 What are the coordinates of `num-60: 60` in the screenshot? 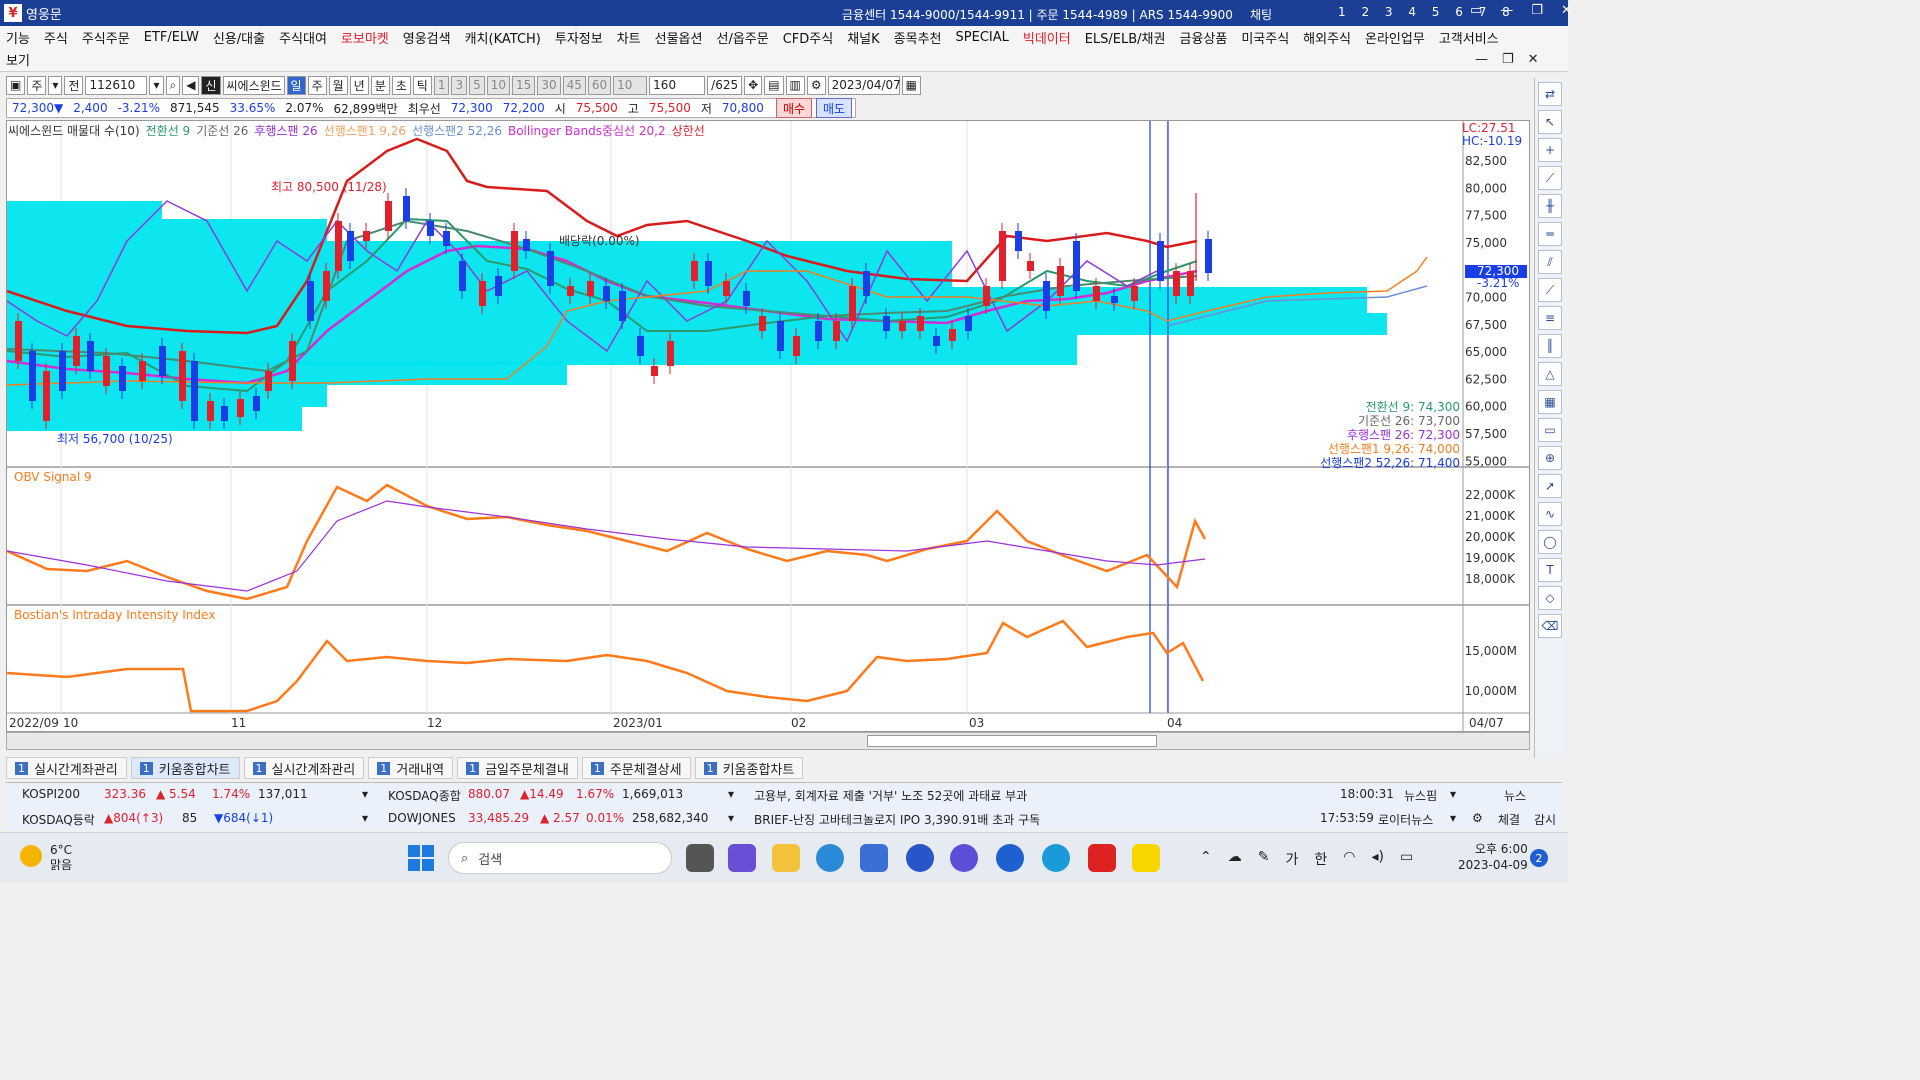 It's located at (599, 85).